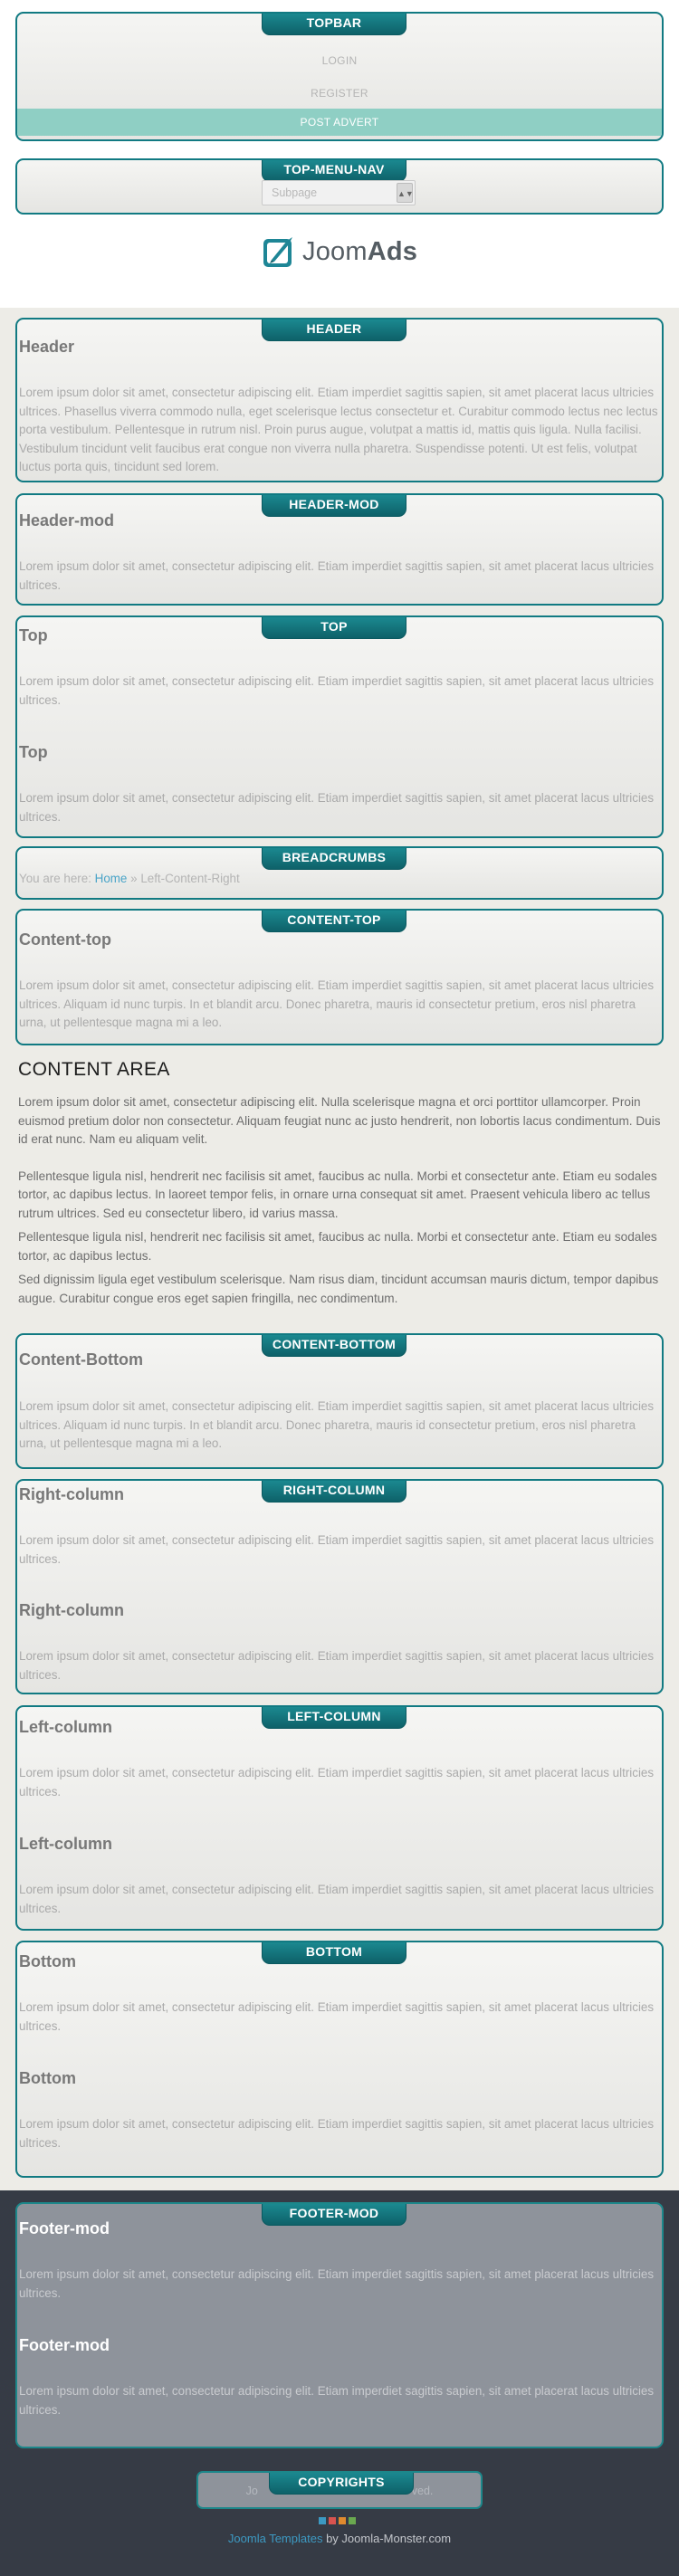  What do you see at coordinates (338, 2520) in the screenshot?
I see `color-squares` at bounding box center [338, 2520].